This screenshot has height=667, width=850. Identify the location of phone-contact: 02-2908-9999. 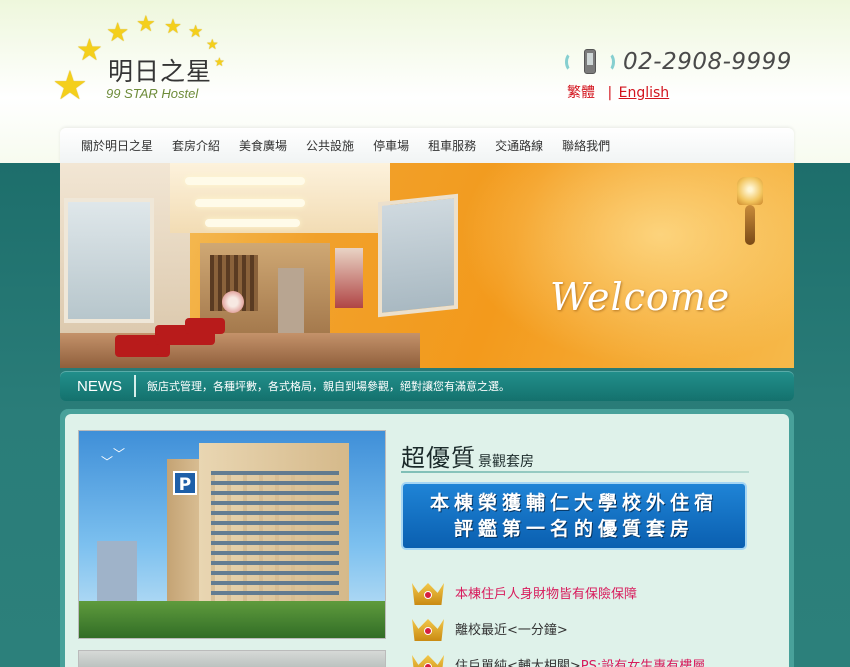
(678, 62).